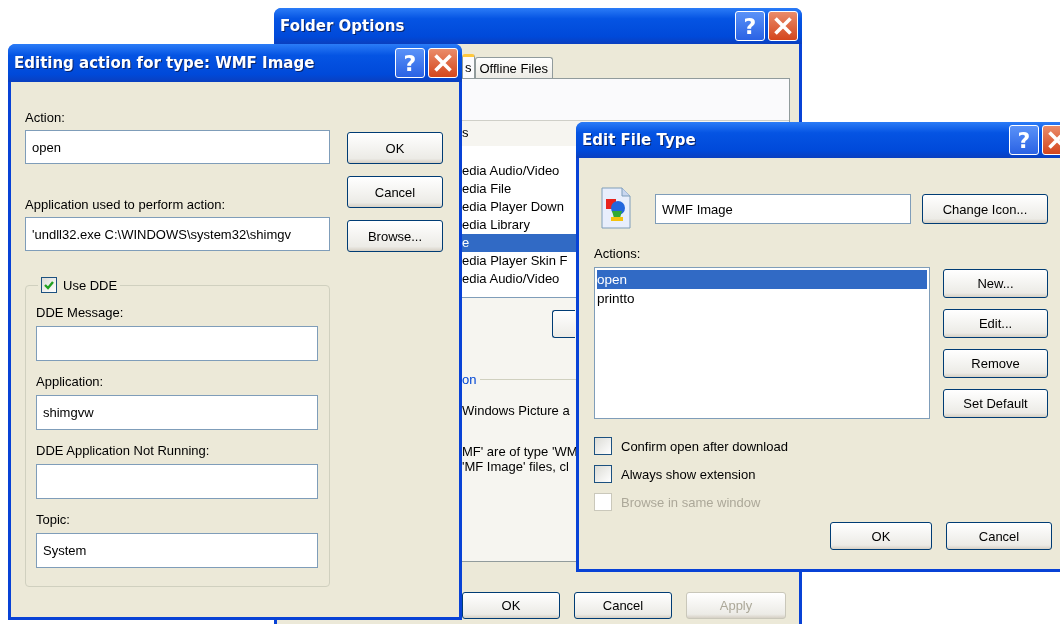 The width and height of the screenshot is (1060, 624). Describe the element at coordinates (123, 450) in the screenshot. I see `field-label: DDE Application Not Running:` at that location.